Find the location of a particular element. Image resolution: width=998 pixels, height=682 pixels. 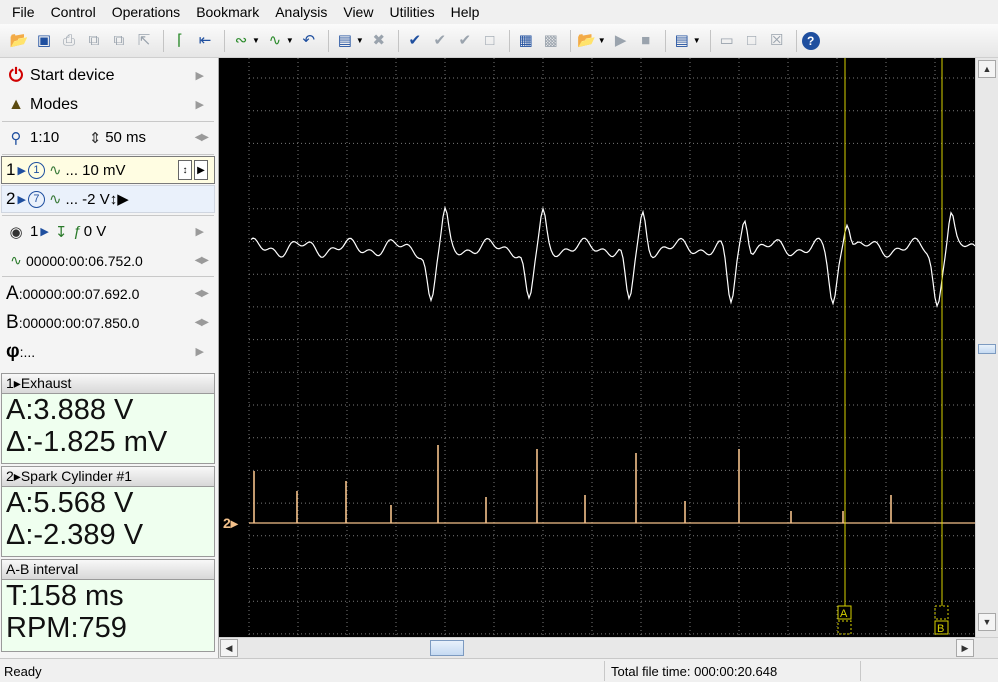

magnifier-icon: ⚲ is located at coordinates (16, 138).